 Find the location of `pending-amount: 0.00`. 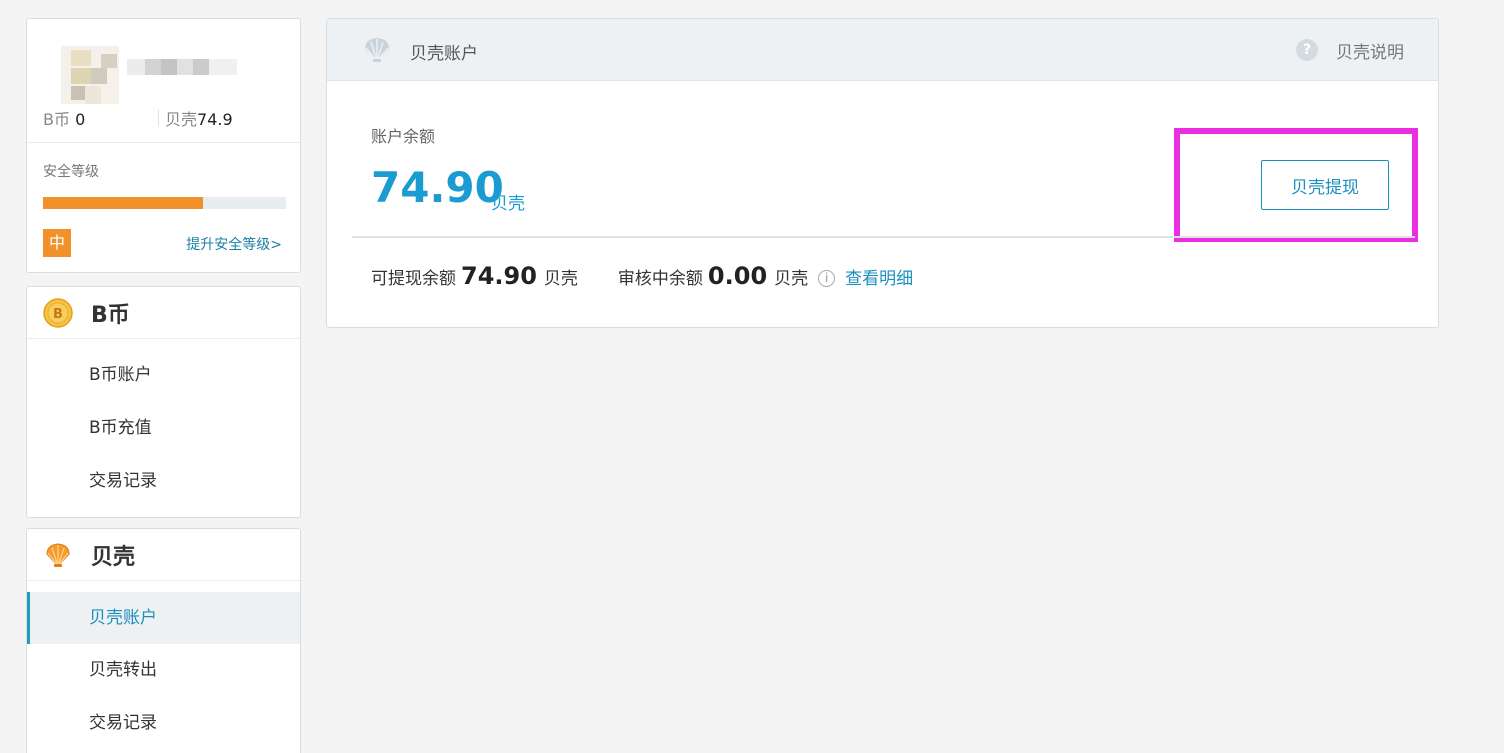

pending-amount: 0.00 is located at coordinates (737, 276).